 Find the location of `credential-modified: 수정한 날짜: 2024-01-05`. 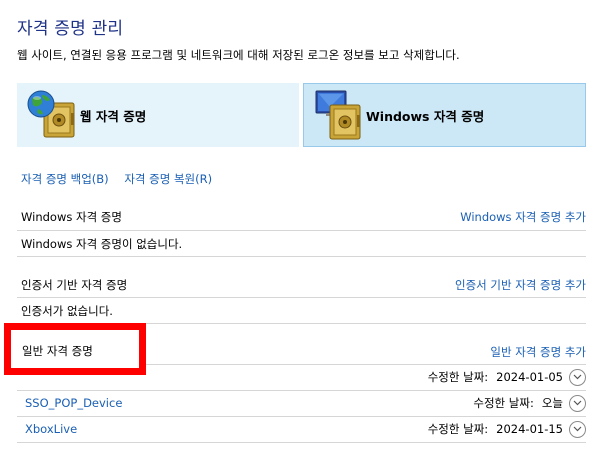

credential-modified: 수정한 날짜: 2024-01-05 is located at coordinates (495, 377).